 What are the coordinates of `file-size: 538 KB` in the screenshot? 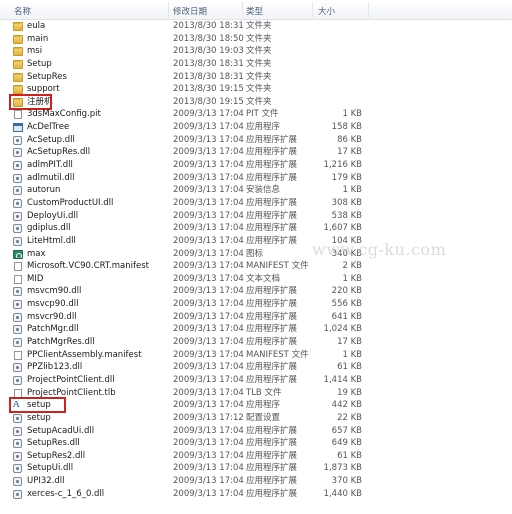 It's located at (346, 215).